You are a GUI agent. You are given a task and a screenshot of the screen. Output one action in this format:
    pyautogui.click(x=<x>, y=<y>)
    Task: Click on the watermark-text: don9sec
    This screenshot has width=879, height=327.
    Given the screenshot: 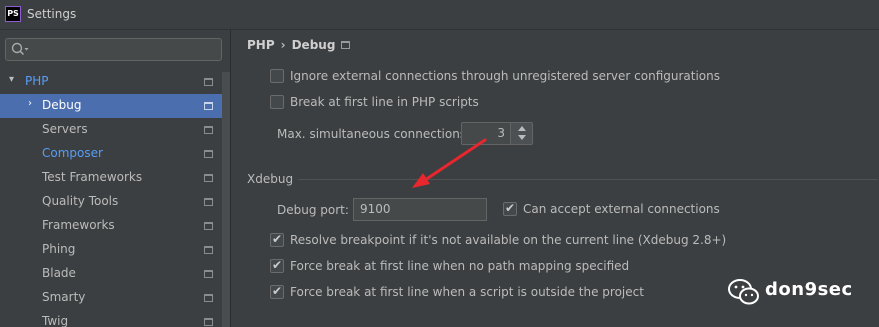 What is the action you would take?
    pyautogui.click(x=809, y=289)
    